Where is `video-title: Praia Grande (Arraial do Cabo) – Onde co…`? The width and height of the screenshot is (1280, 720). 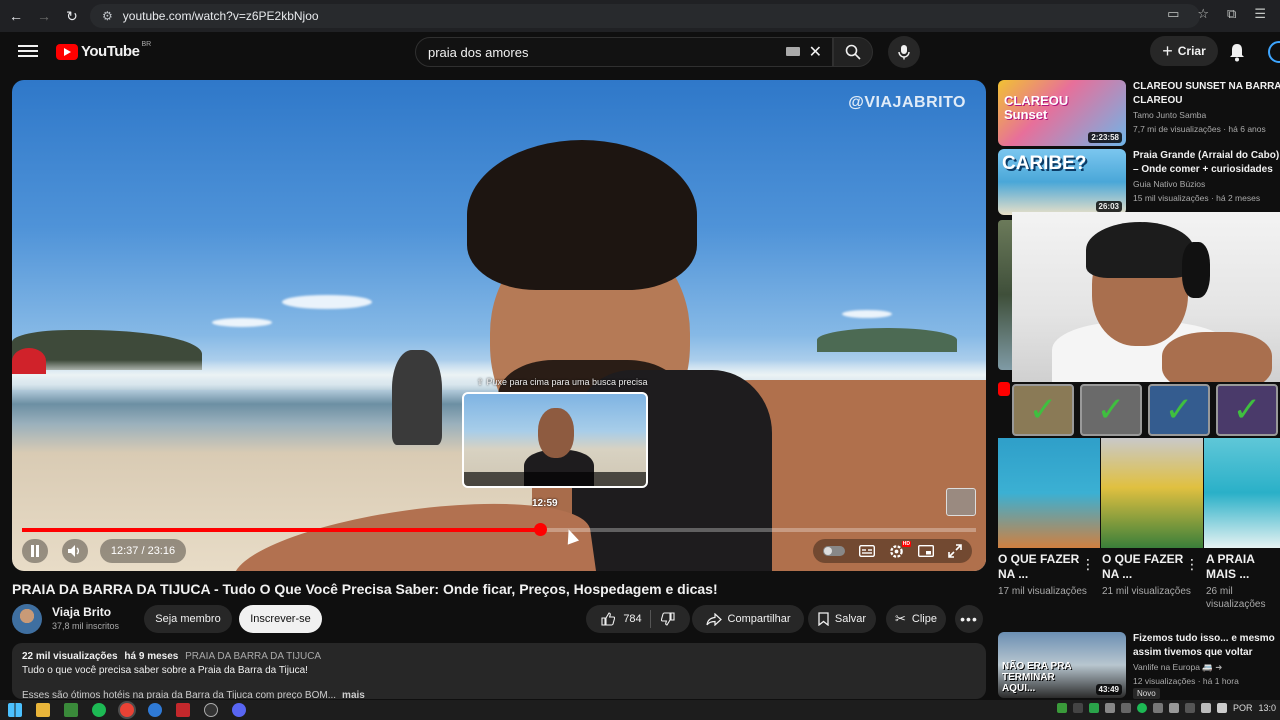
video-title: Praia Grande (Arraial do Cabo) – Onde co… is located at coordinates (1206, 163).